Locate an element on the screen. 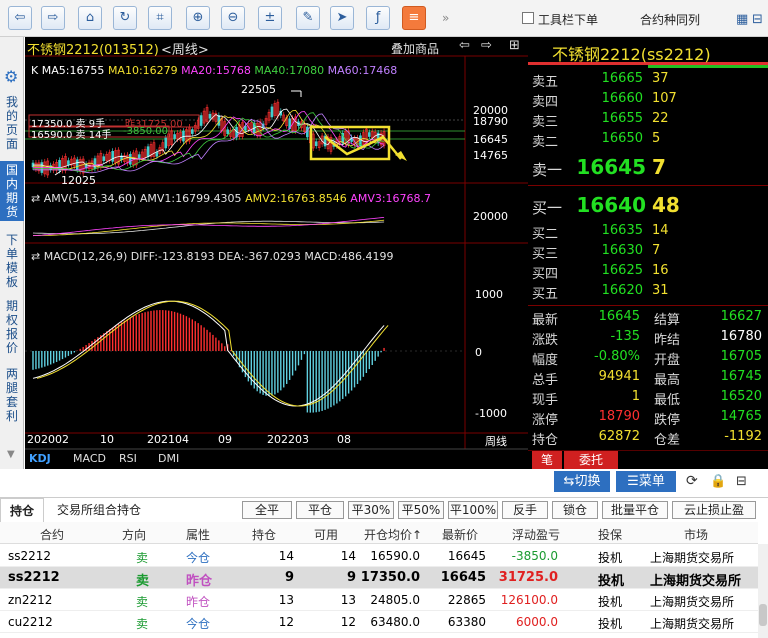  ask-row-4: 卖四 16660 107 is located at coordinates (648, 101).